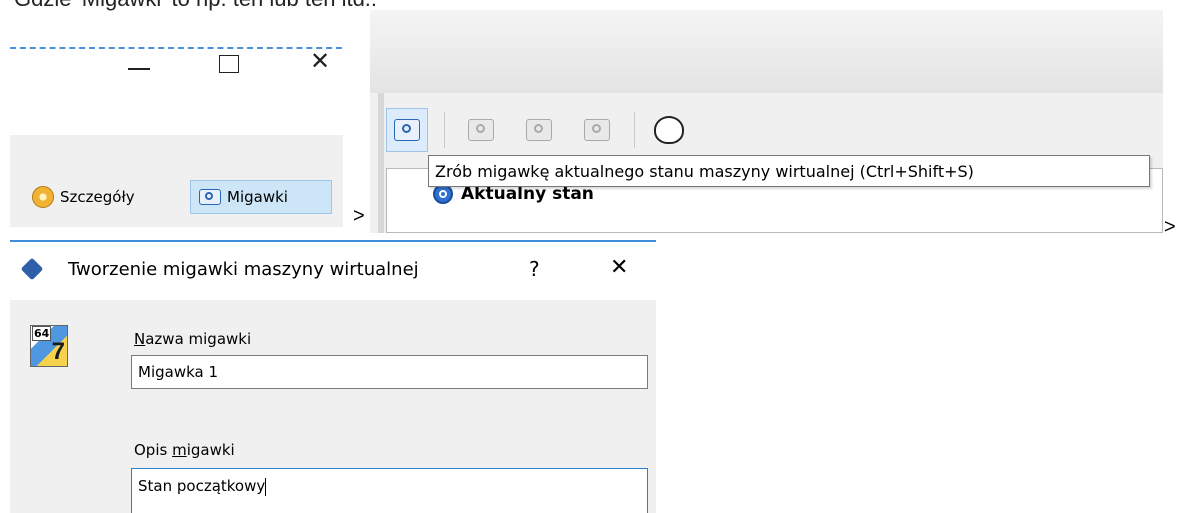 This screenshot has height=513, width=1179. Describe the element at coordinates (140, 339) in the screenshot. I see `name-label-mnemonic: N` at that location.